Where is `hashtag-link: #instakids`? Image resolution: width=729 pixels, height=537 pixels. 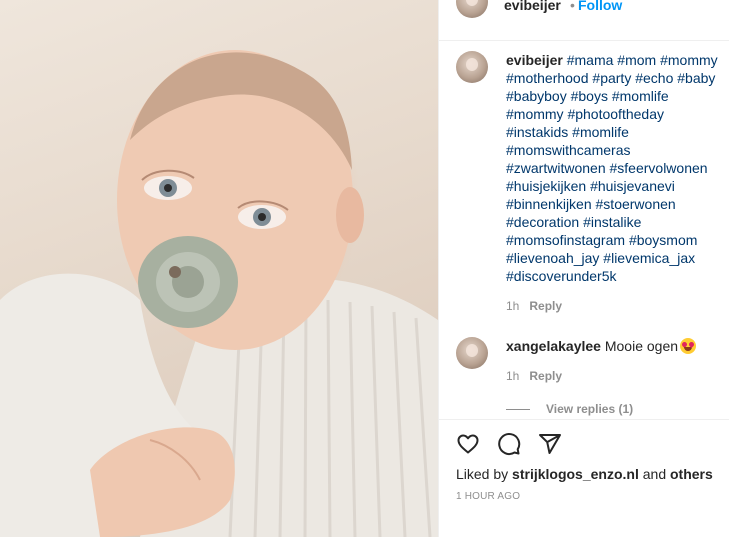
hashtag-link: #instakids is located at coordinates (537, 132).